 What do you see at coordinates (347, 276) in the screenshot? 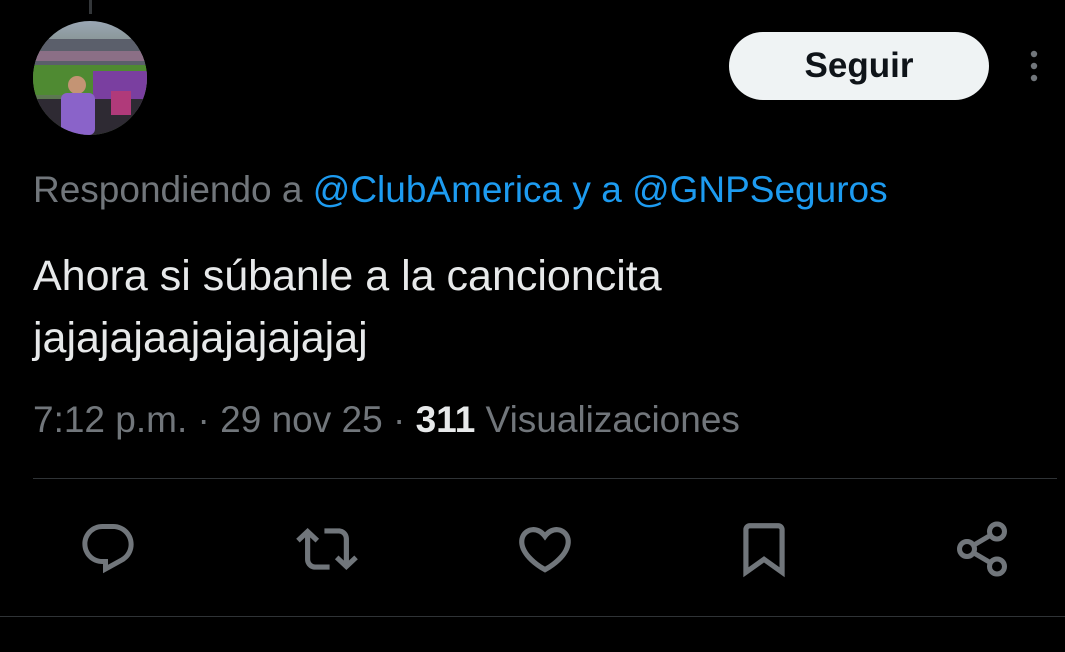
I see `tweet-text-line: Ahora si súbanle a la cancioncita` at bounding box center [347, 276].